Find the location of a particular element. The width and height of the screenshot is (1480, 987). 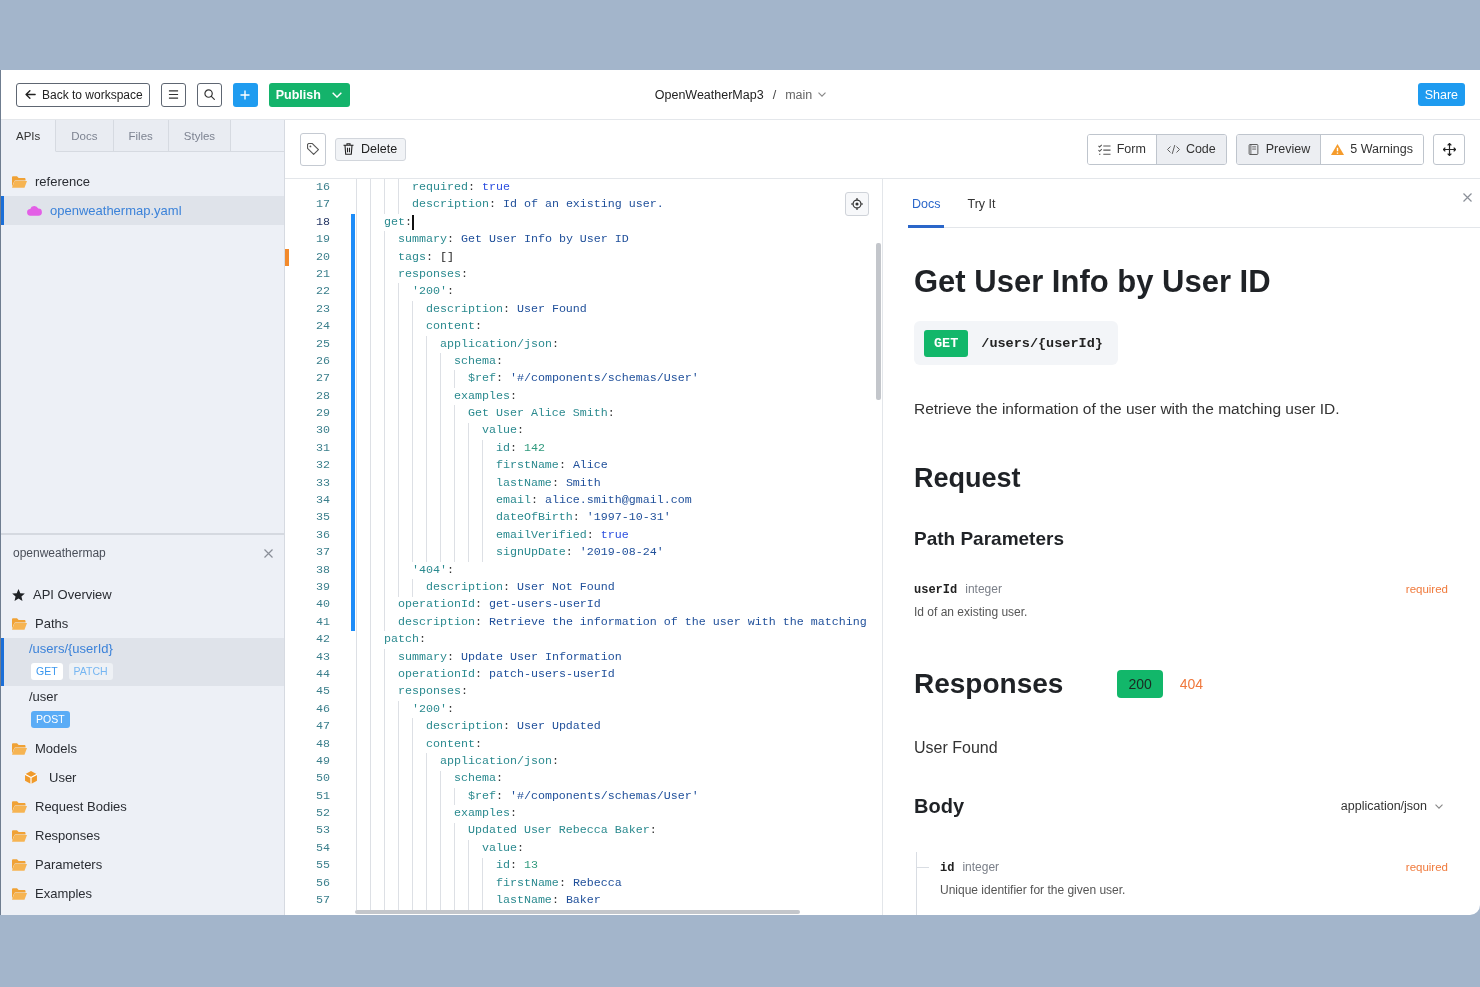

line-number: 50 is located at coordinates (322, 779).